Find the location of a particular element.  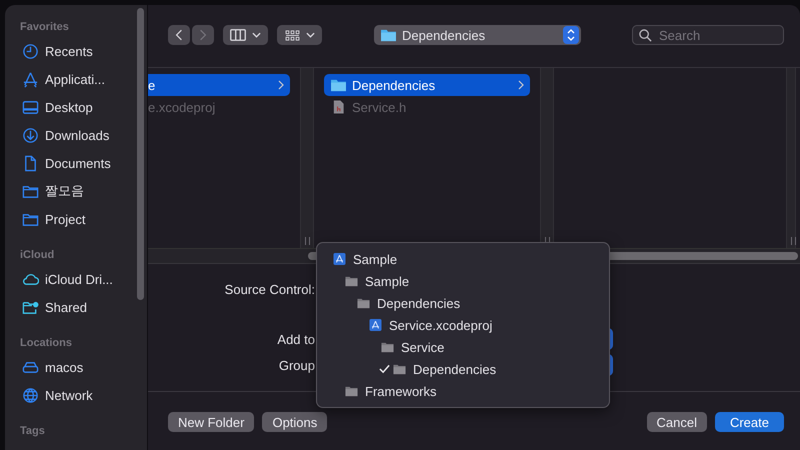

dialog-button: Cancel is located at coordinates (676, 422).